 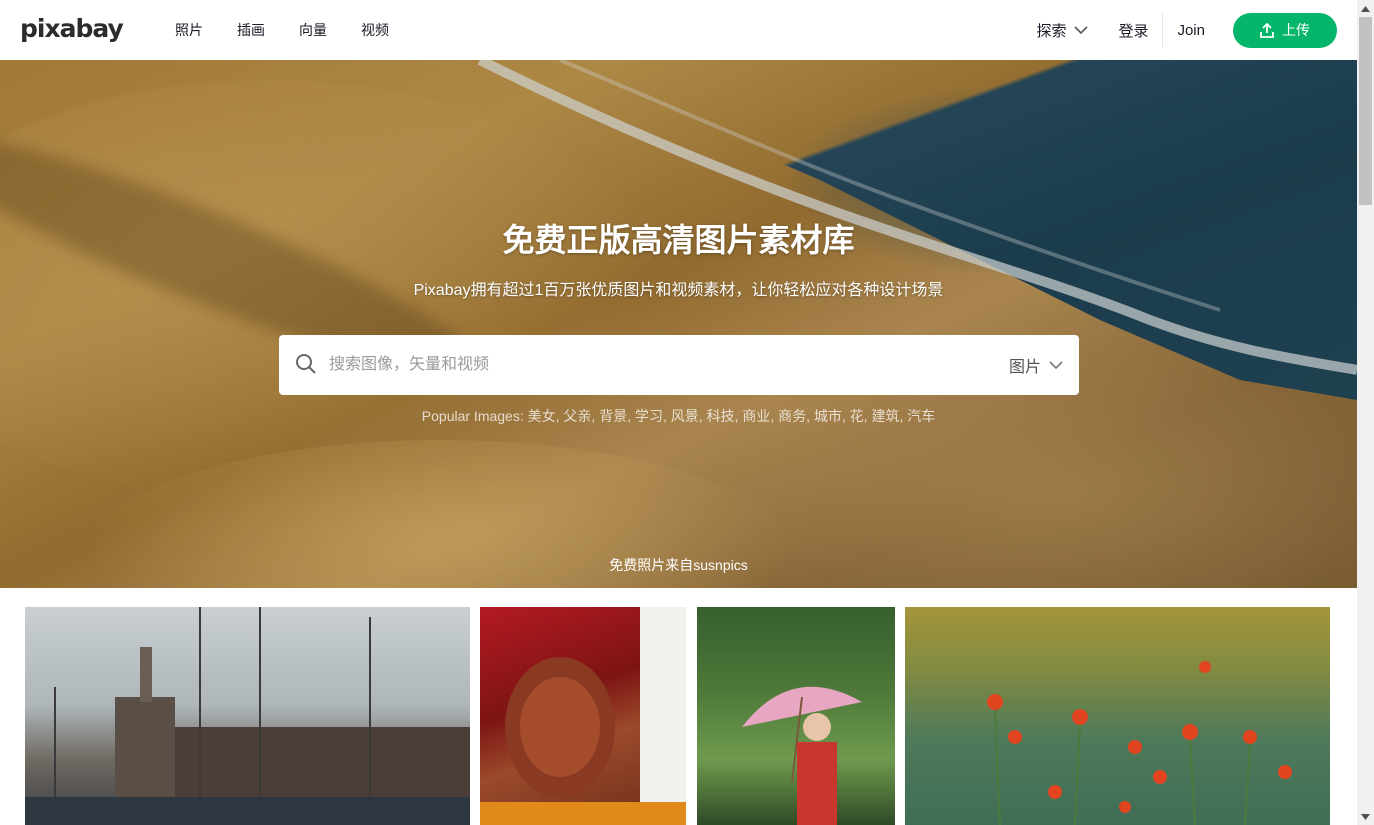 What do you see at coordinates (577, 416) in the screenshot?
I see `popular-tag: 父亲` at bounding box center [577, 416].